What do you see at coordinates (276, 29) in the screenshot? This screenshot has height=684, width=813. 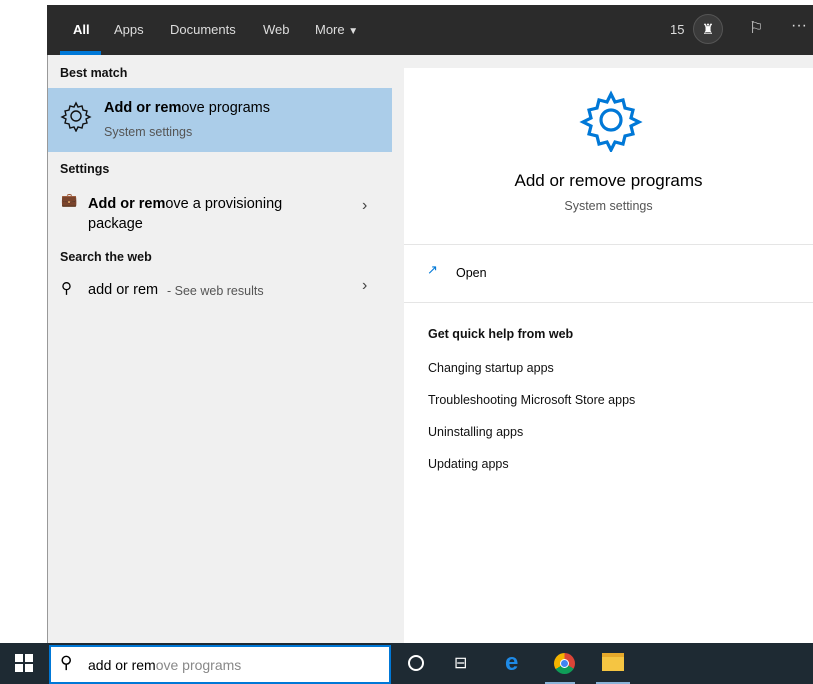 I see `tab-web: Web` at bounding box center [276, 29].